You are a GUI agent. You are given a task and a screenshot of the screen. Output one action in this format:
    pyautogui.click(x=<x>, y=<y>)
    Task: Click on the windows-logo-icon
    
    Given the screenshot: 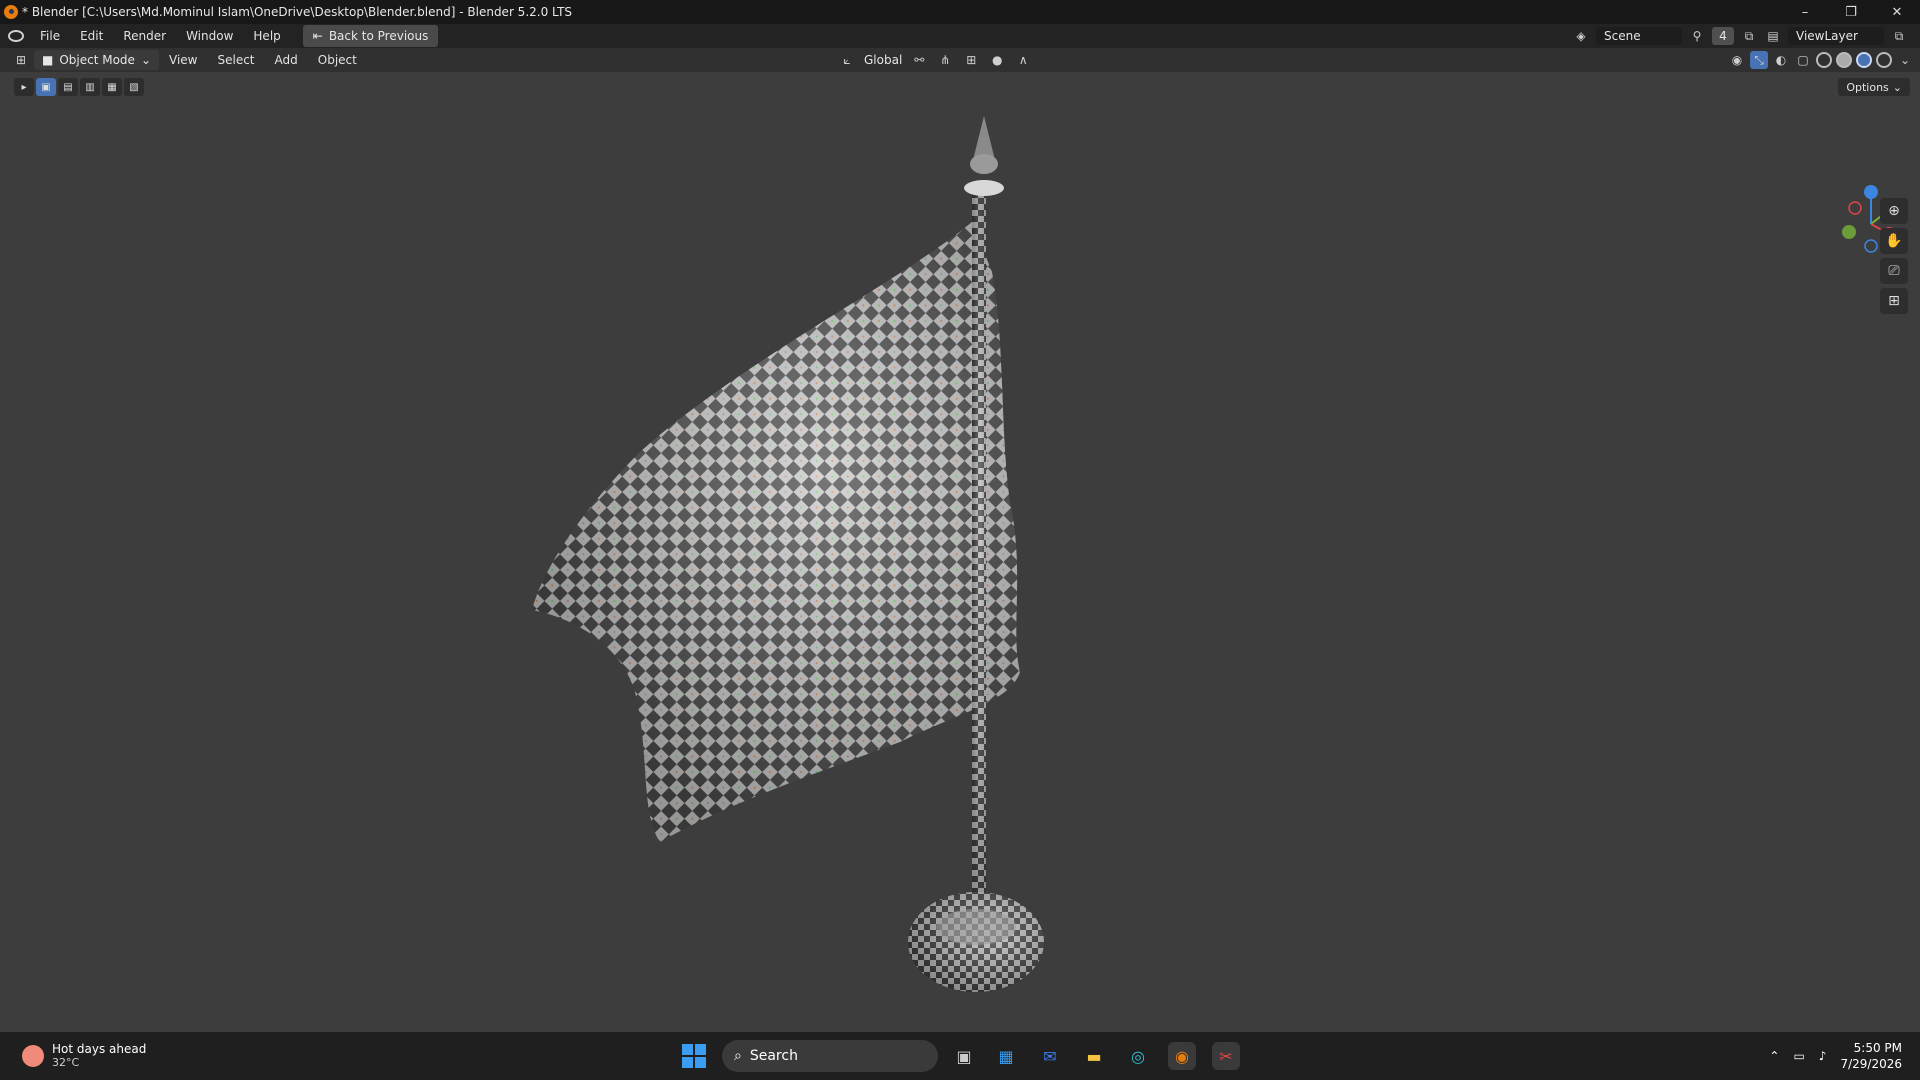 What is the action you would take?
    pyautogui.click(x=687, y=1049)
    